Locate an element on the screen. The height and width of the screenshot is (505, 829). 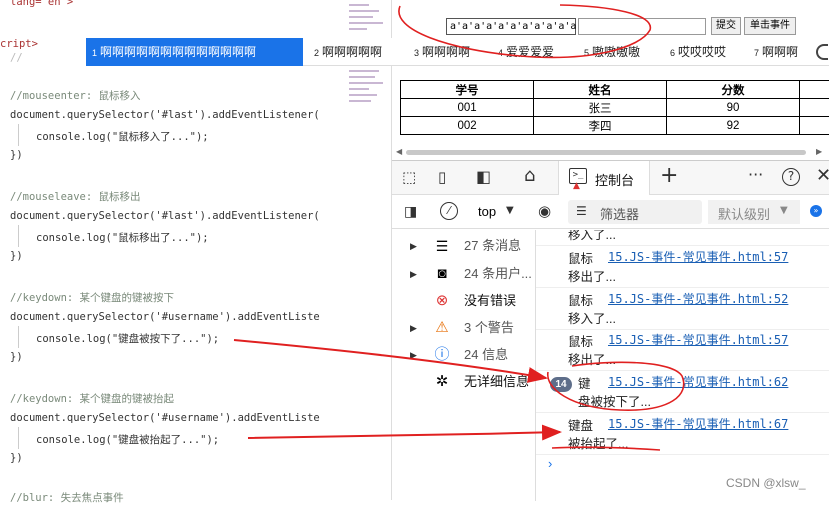
page-tab-6: 6哎哎哎哎 is located at coordinates (704, 52).